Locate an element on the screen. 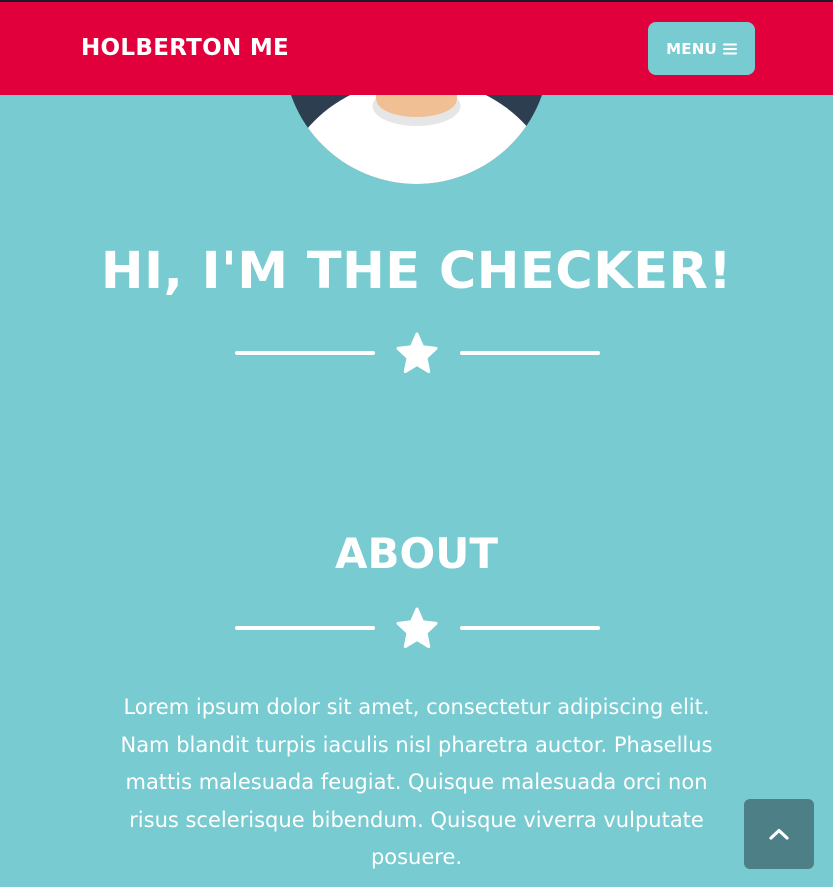  window-top-border is located at coordinates (416, 1).